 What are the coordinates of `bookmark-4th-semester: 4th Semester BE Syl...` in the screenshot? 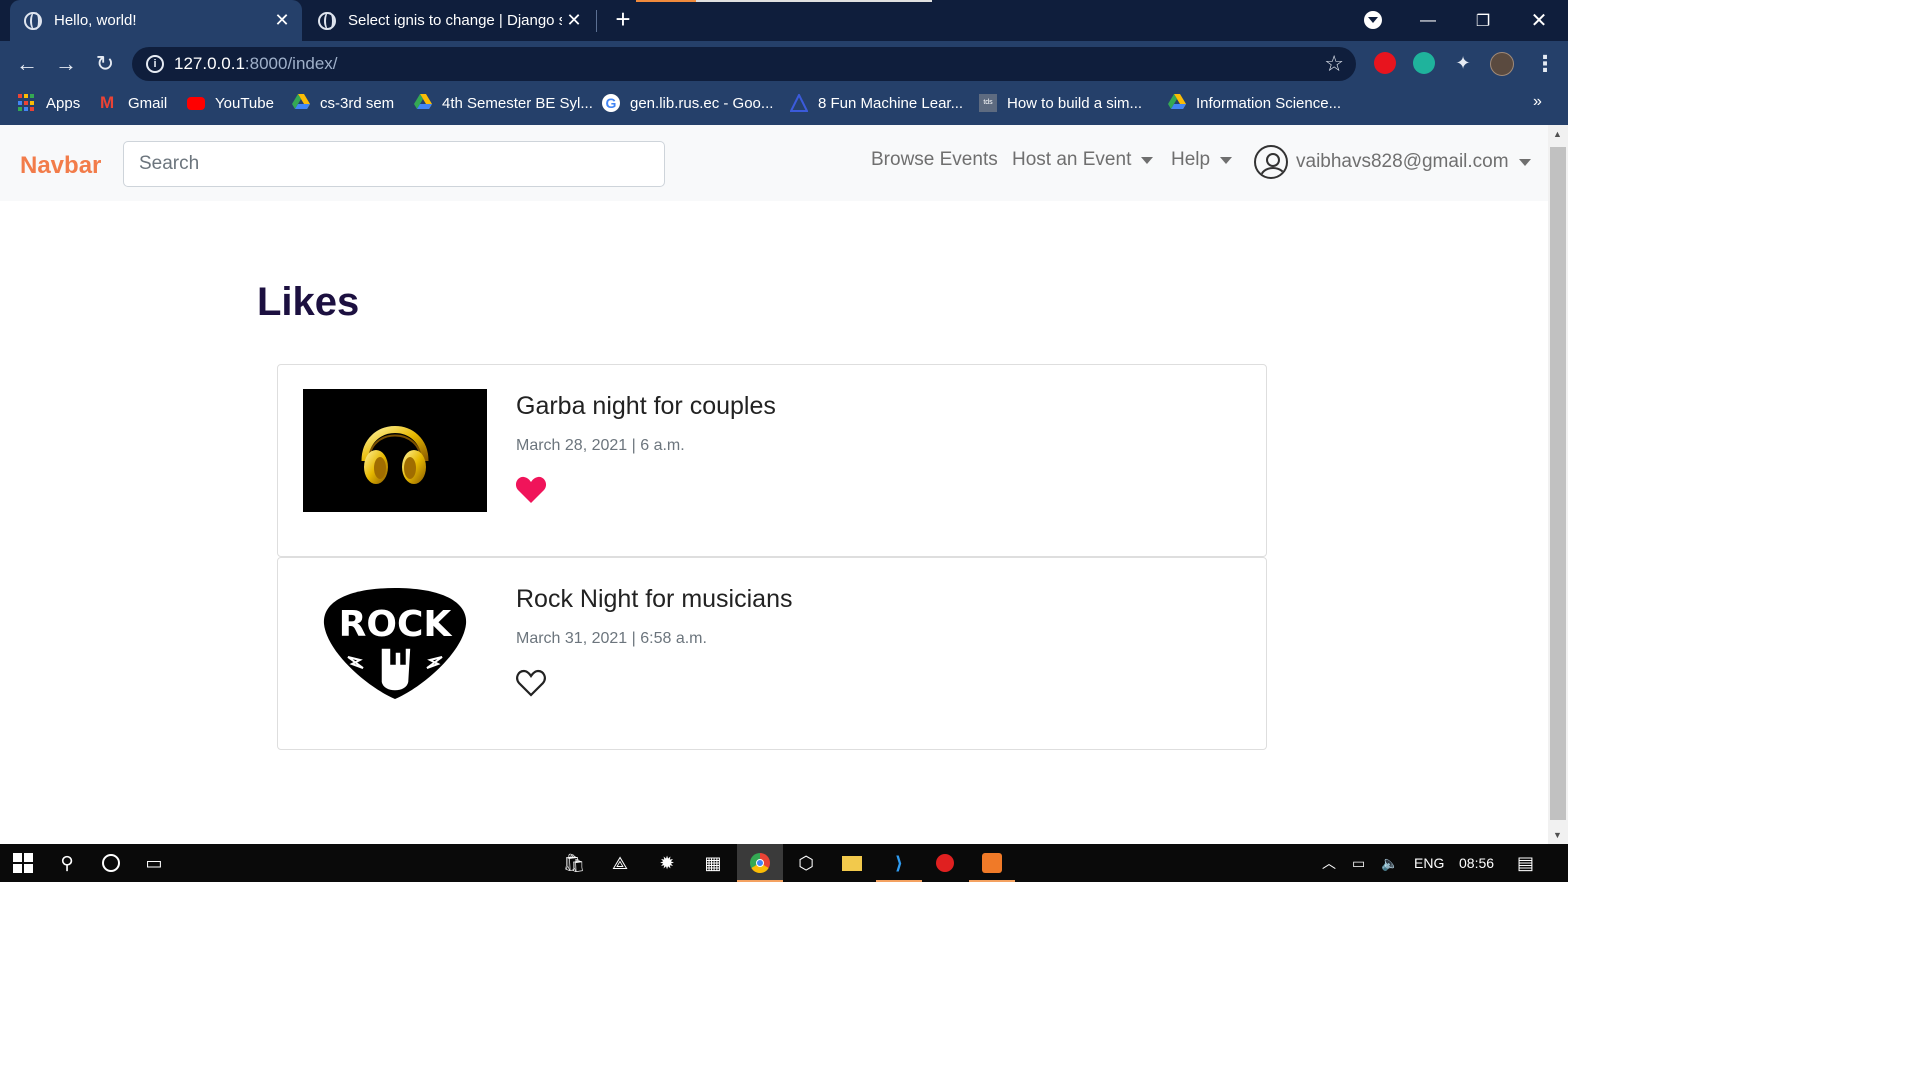 It's located at (503, 103).